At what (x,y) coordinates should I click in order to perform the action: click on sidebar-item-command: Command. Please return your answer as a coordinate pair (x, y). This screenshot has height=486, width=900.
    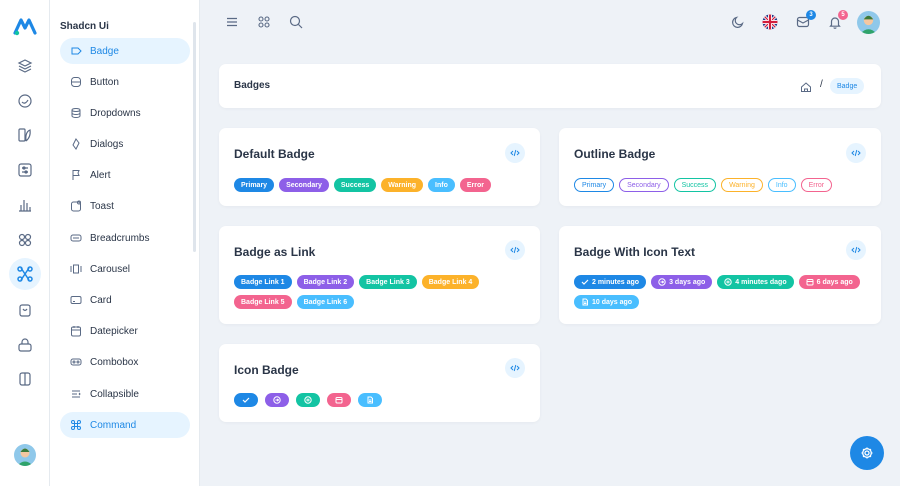
    Looking at the image, I should click on (125, 425).